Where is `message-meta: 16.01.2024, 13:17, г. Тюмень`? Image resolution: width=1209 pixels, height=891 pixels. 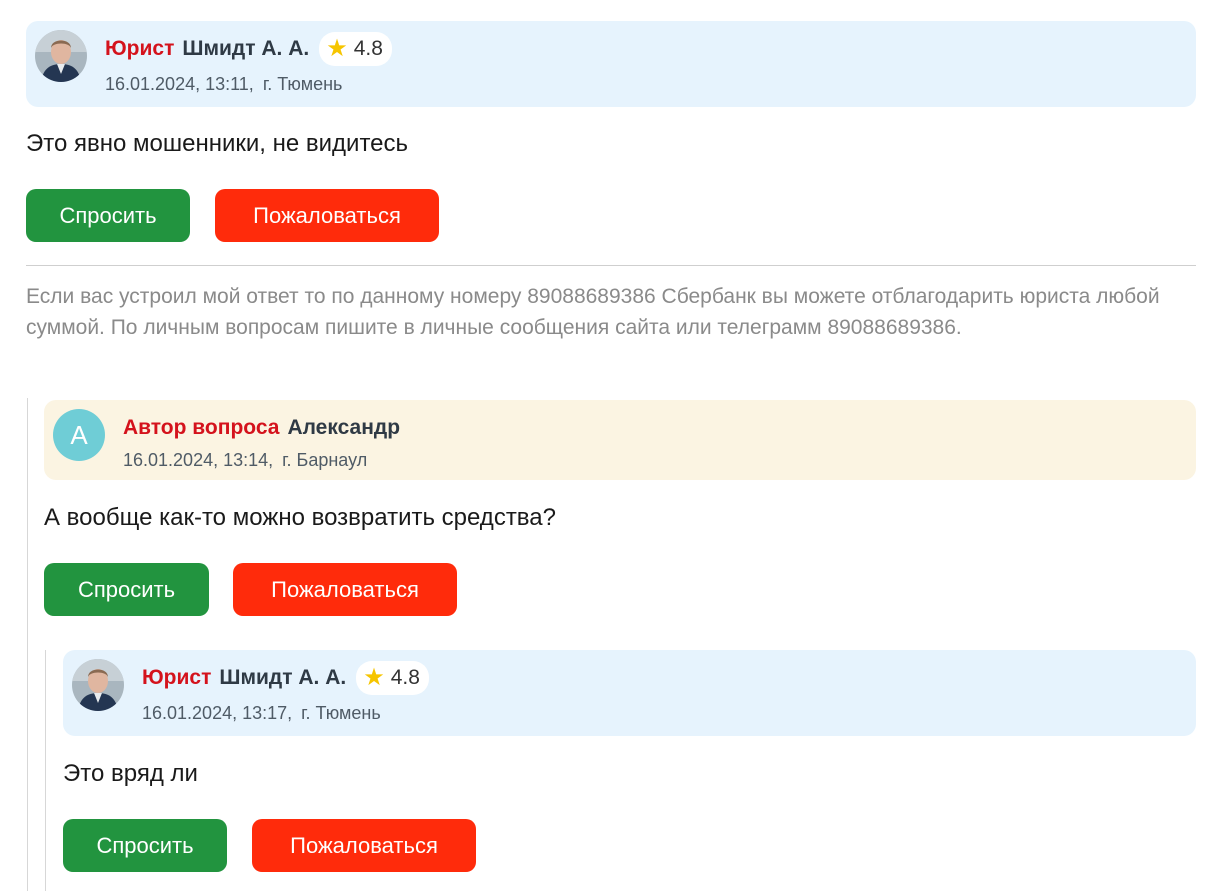 message-meta: 16.01.2024, 13:17, г. Тюмень is located at coordinates (261, 713).